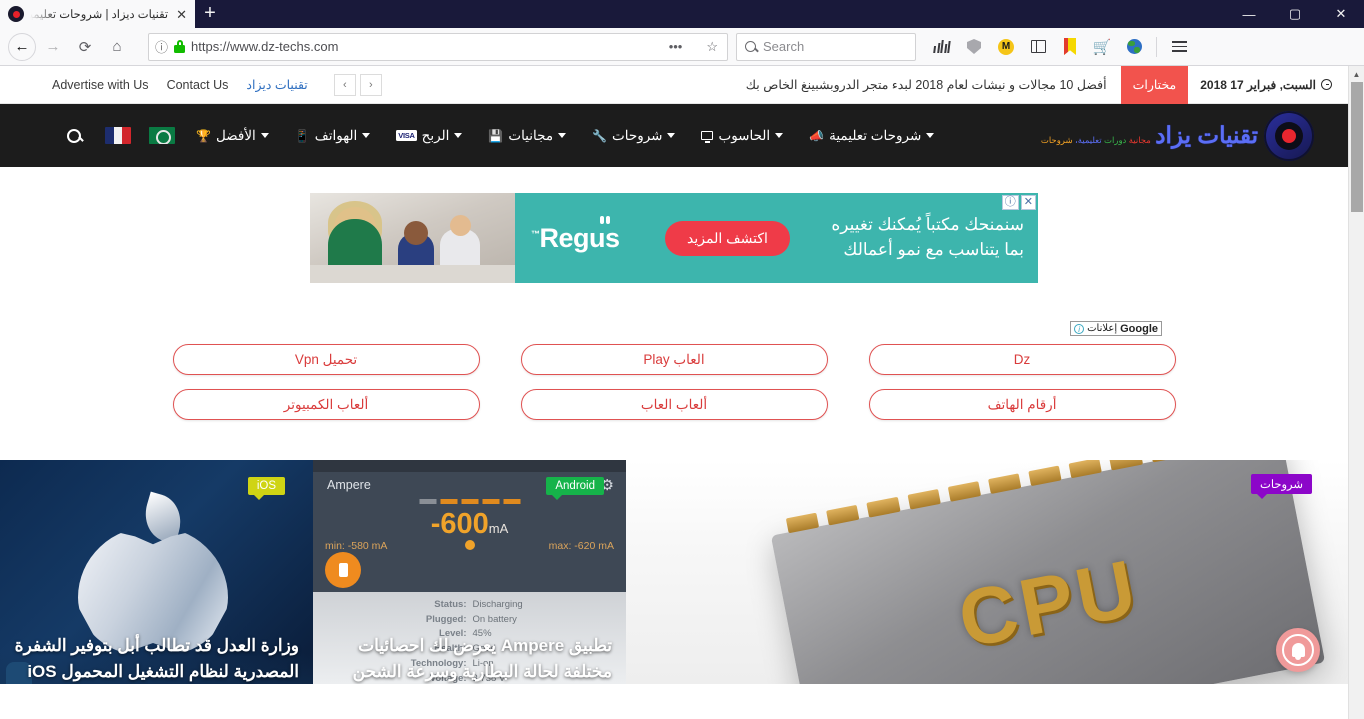  I want to click on search-placeholder: Search, so click(784, 46).